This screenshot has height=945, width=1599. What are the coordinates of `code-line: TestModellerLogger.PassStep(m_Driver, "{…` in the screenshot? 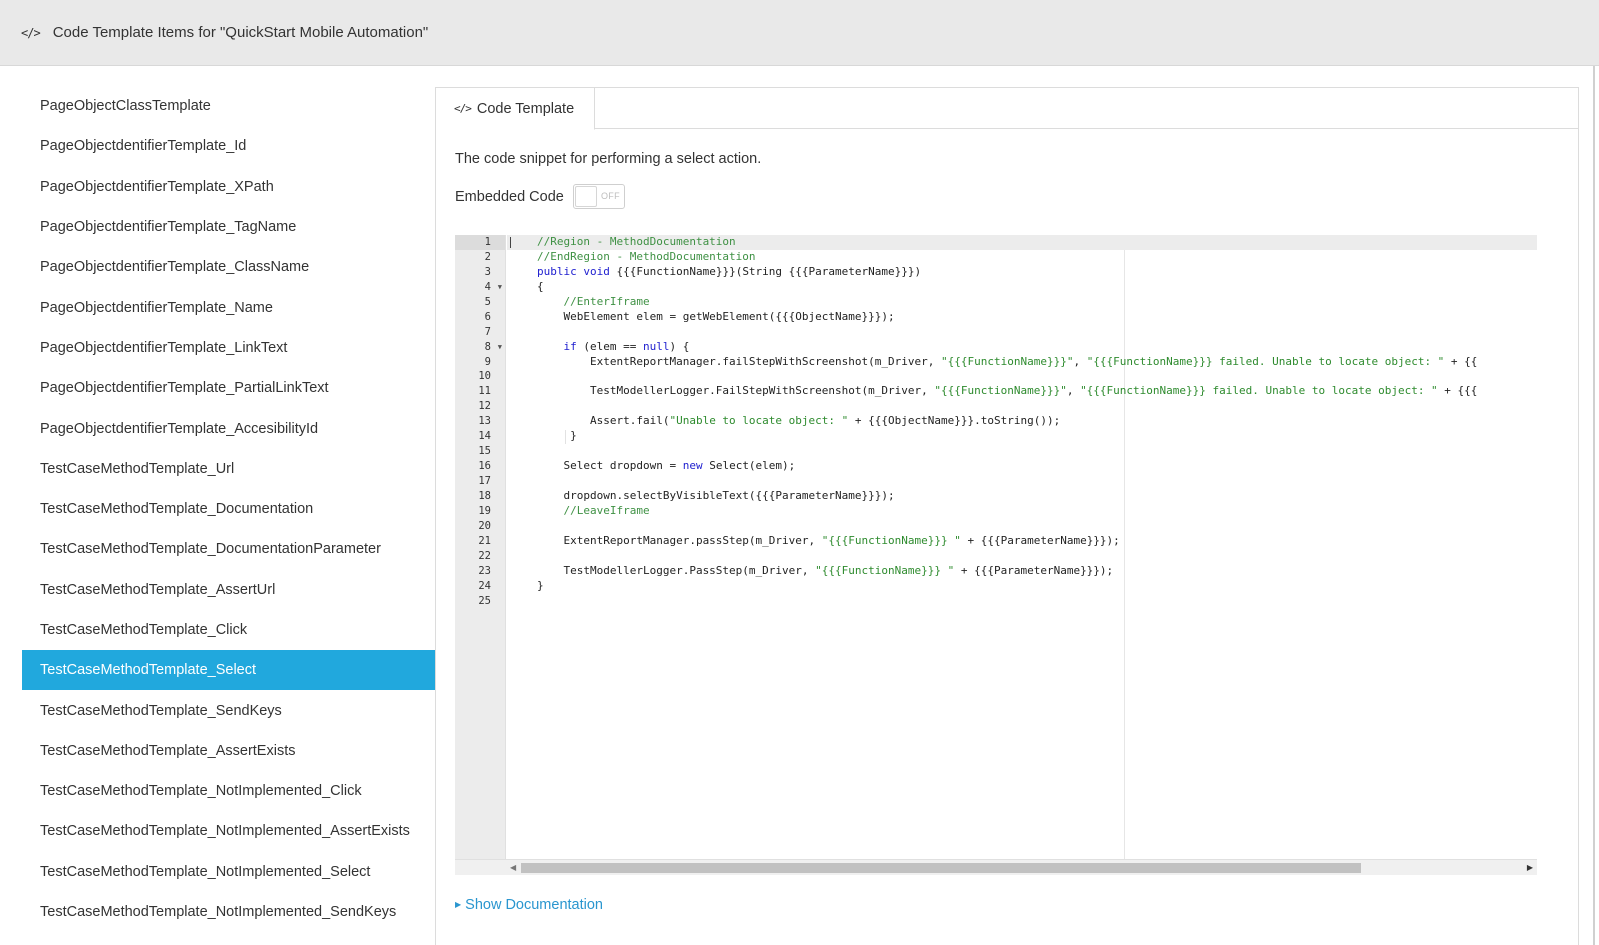 It's located at (1022, 571).